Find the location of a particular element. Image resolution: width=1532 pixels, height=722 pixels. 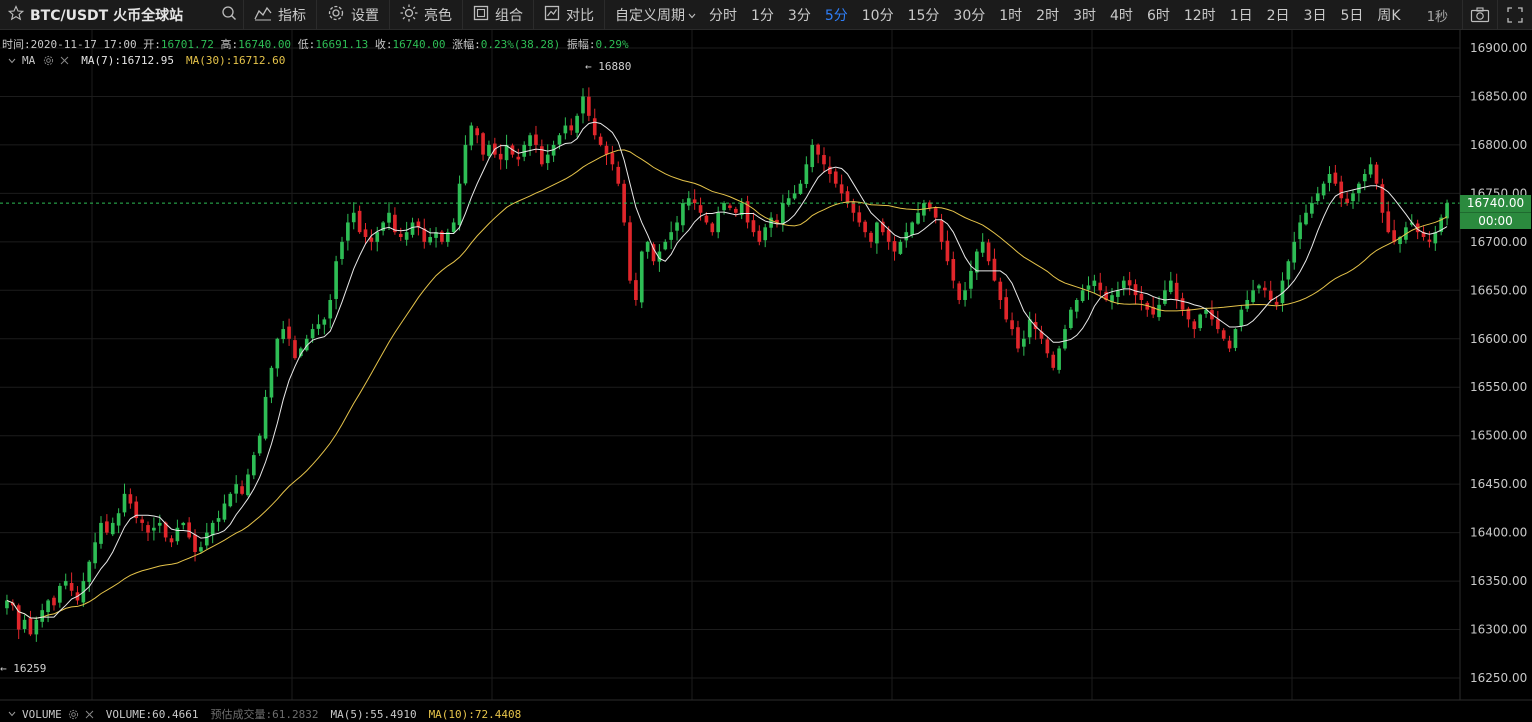

camera-icon is located at coordinates (1480, 15).